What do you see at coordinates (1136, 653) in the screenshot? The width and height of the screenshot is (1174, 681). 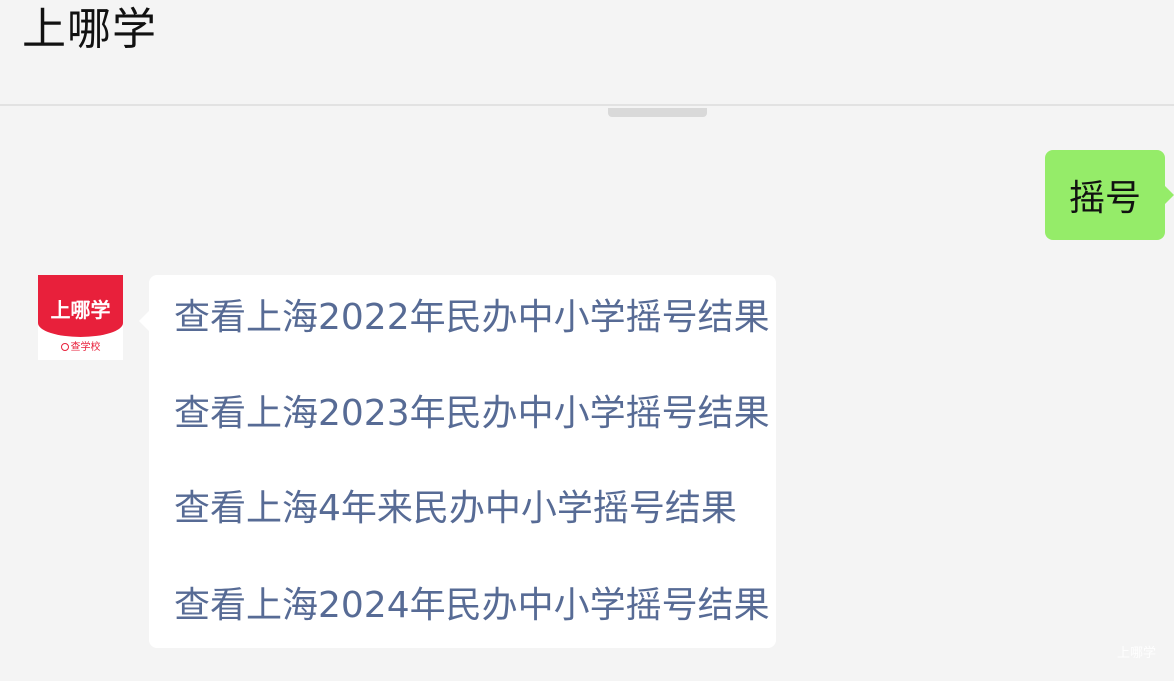 I see `watermark: 上哪学` at bounding box center [1136, 653].